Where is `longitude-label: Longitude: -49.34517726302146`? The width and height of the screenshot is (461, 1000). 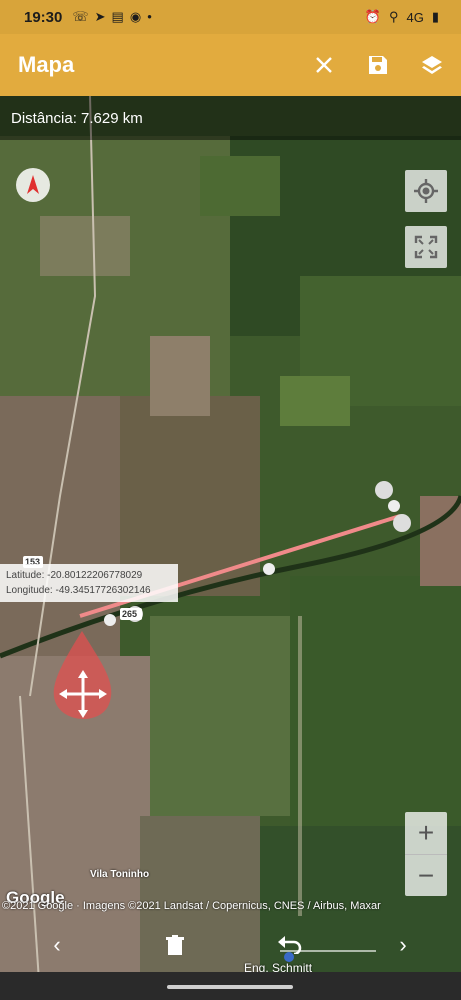 longitude-label: Longitude: -49.34517726302146 is located at coordinates (78, 590).